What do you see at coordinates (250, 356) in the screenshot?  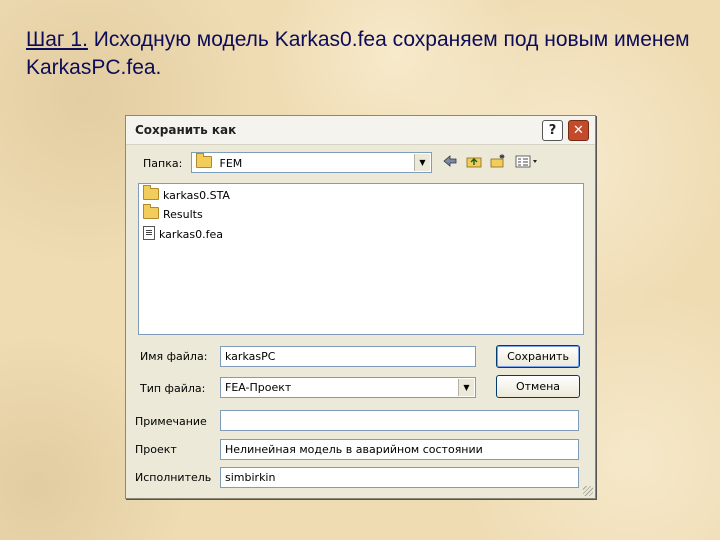 I see `filename-value: karkasPC` at bounding box center [250, 356].